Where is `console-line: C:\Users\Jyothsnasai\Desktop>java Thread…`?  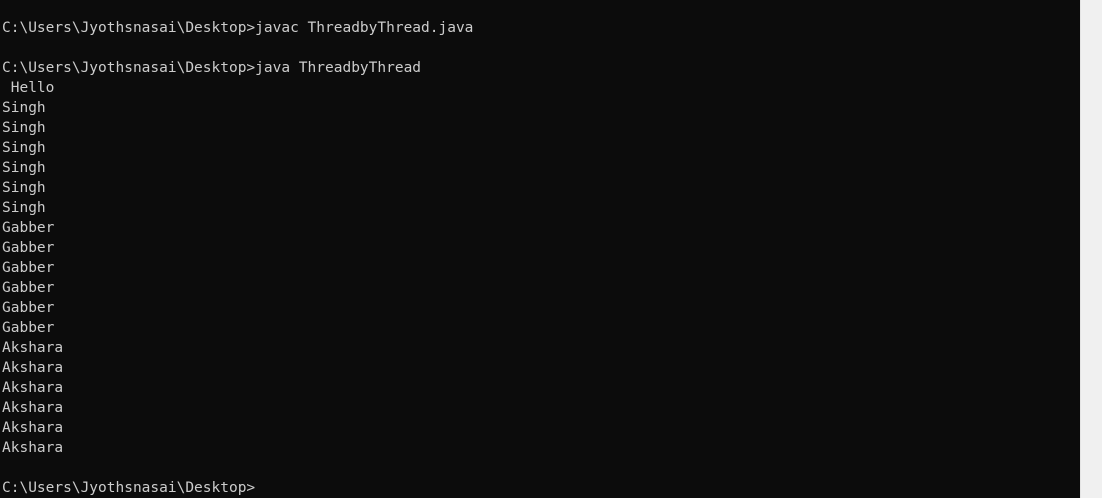
console-line: C:\Users\Jyothsnasai\Desktop>java Thread… is located at coordinates (212, 68).